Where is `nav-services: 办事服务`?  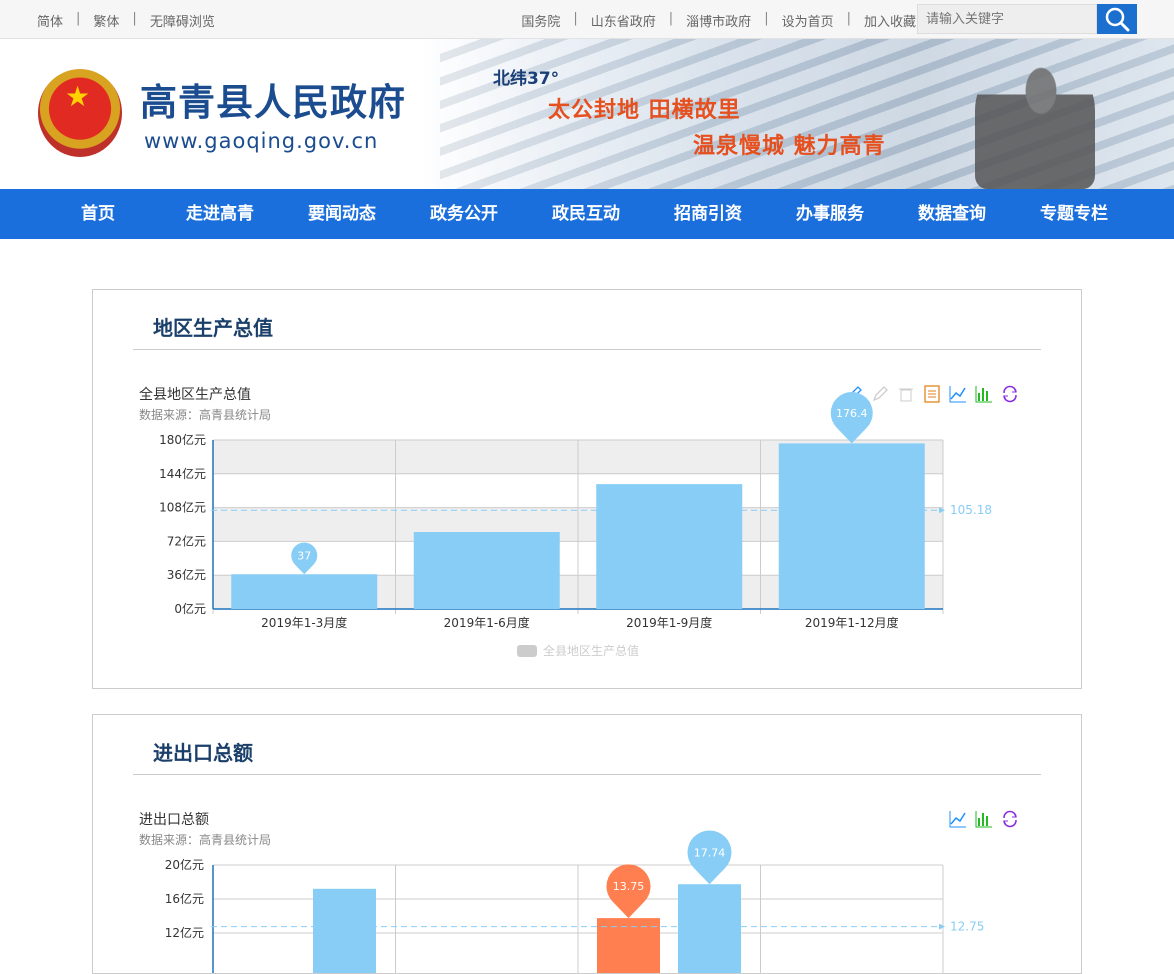 nav-services: 办事服务 is located at coordinates (830, 214).